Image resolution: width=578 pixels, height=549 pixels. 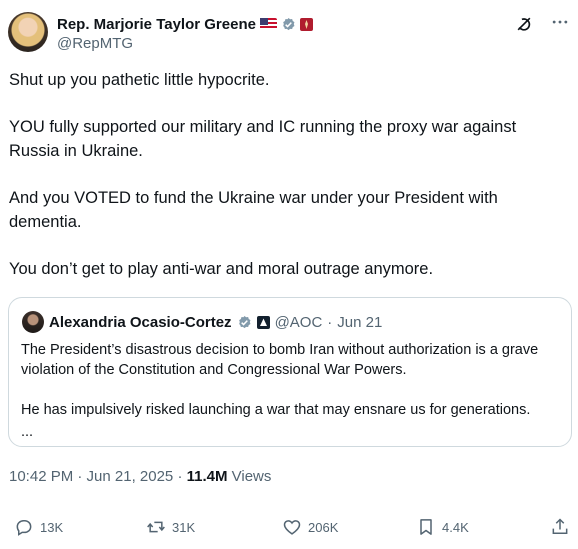 I want to click on more-options-icon, so click(x=560, y=22).